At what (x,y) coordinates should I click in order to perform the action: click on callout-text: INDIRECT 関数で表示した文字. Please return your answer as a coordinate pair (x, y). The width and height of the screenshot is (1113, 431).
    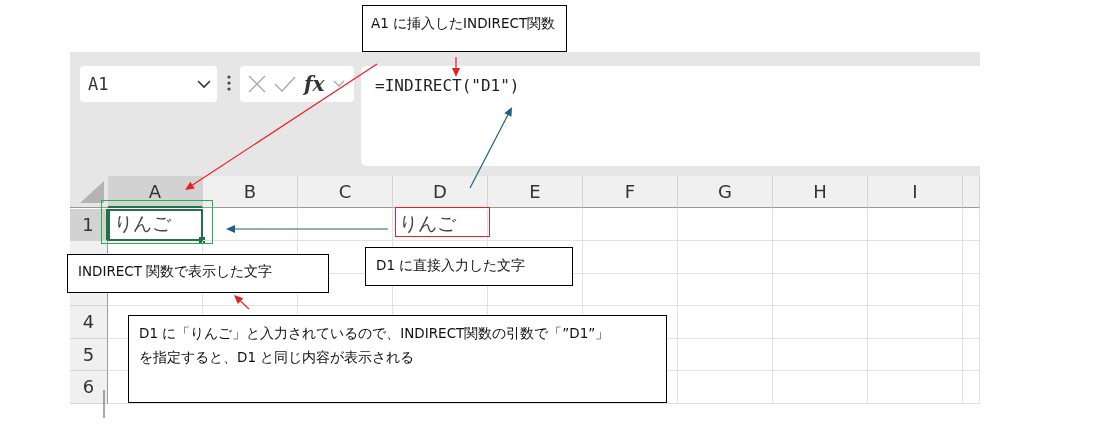
    Looking at the image, I should click on (175, 271).